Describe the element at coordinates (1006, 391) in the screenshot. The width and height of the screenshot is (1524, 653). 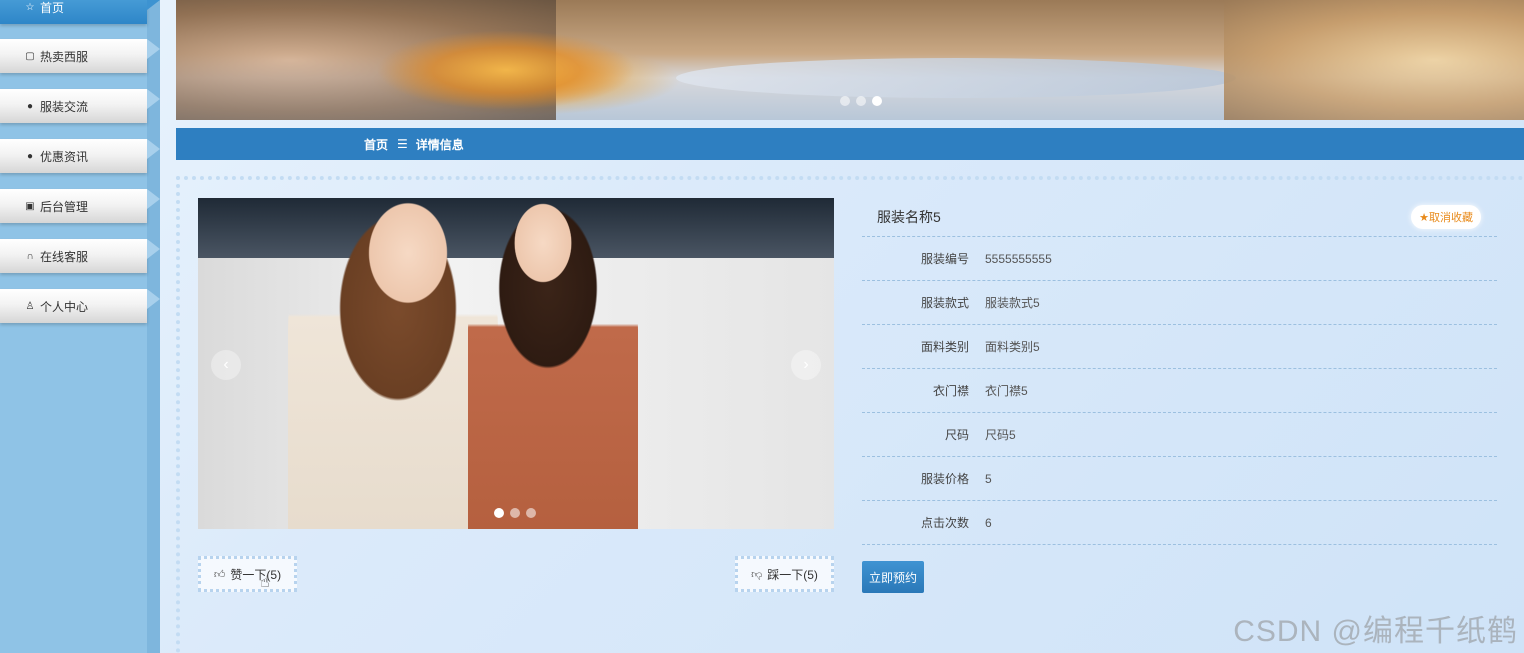
I see `detail-value: 衣门襟5` at that location.